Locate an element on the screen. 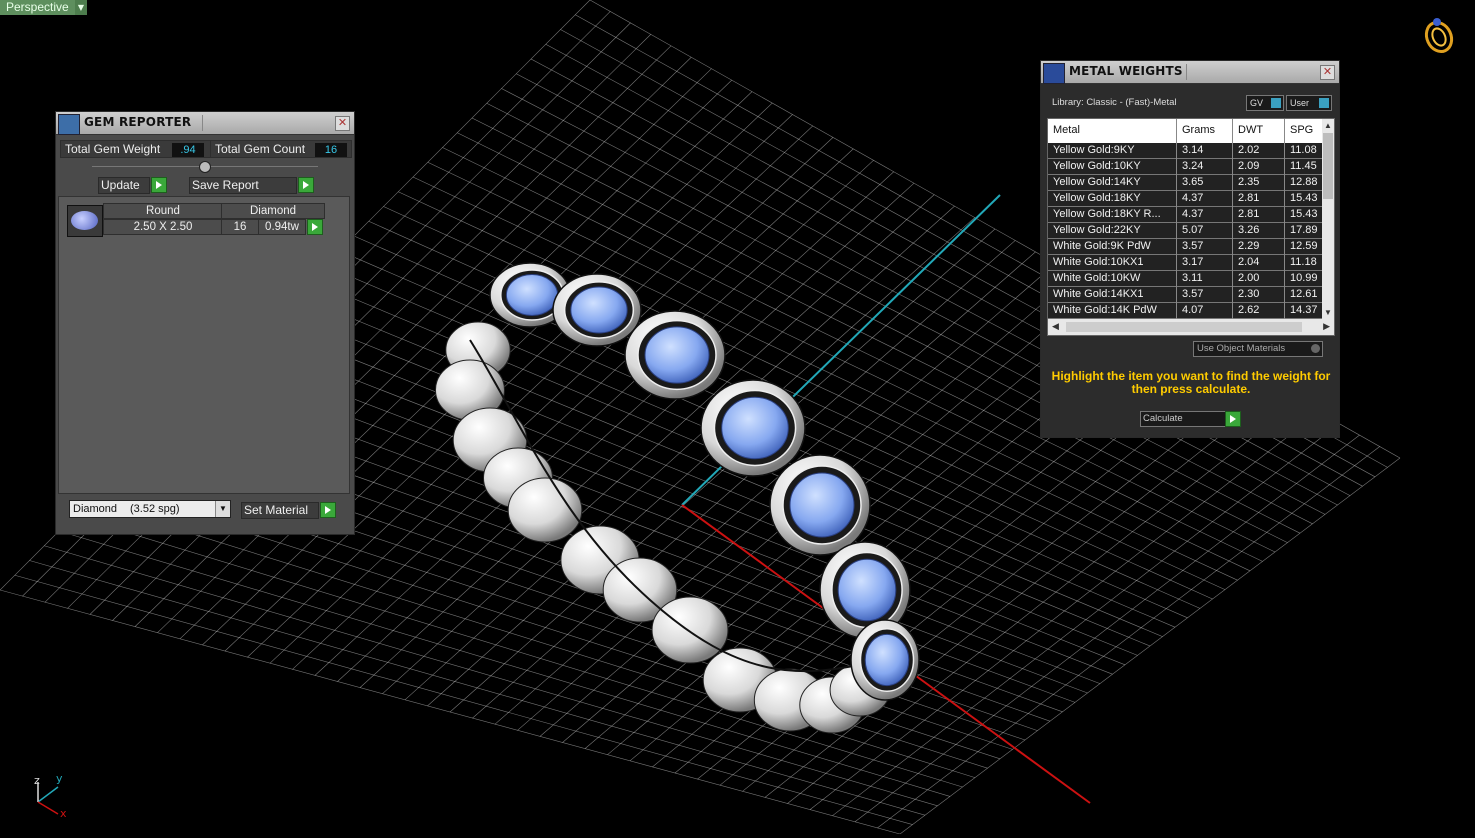 The height and width of the screenshot is (838, 1475). gem-thumbnail-icon is located at coordinates (85, 221).